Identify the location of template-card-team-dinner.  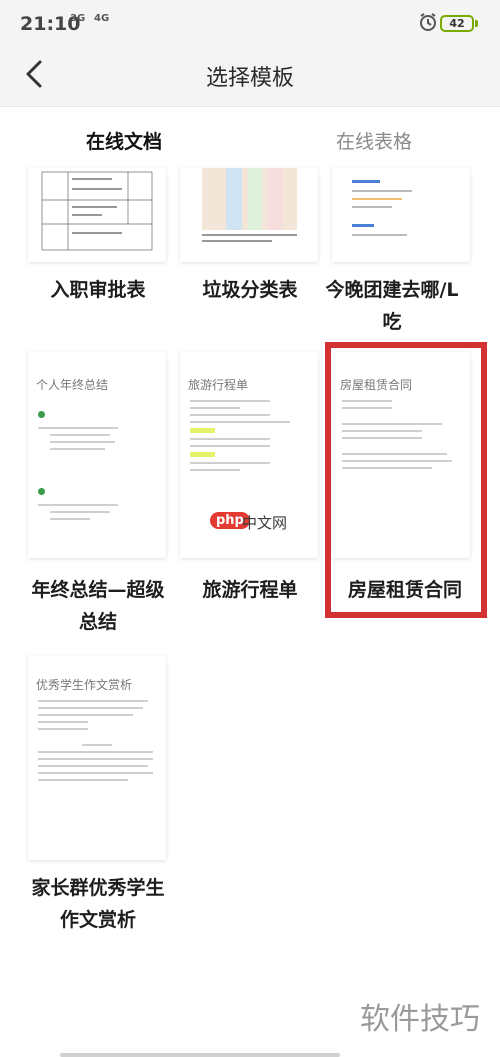
(401, 215).